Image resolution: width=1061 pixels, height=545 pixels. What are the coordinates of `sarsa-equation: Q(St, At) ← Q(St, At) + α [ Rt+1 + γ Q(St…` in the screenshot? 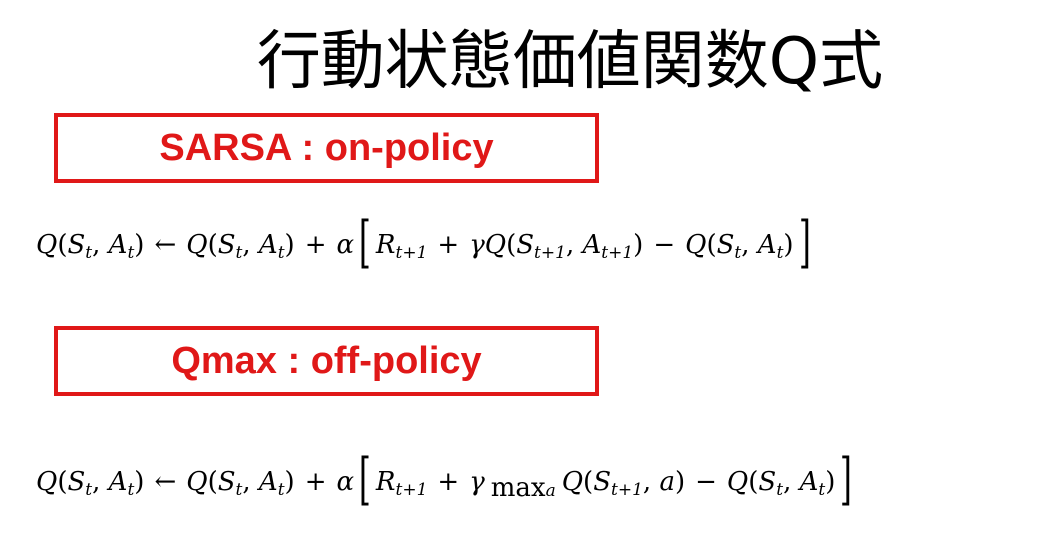 It's located at (423, 242).